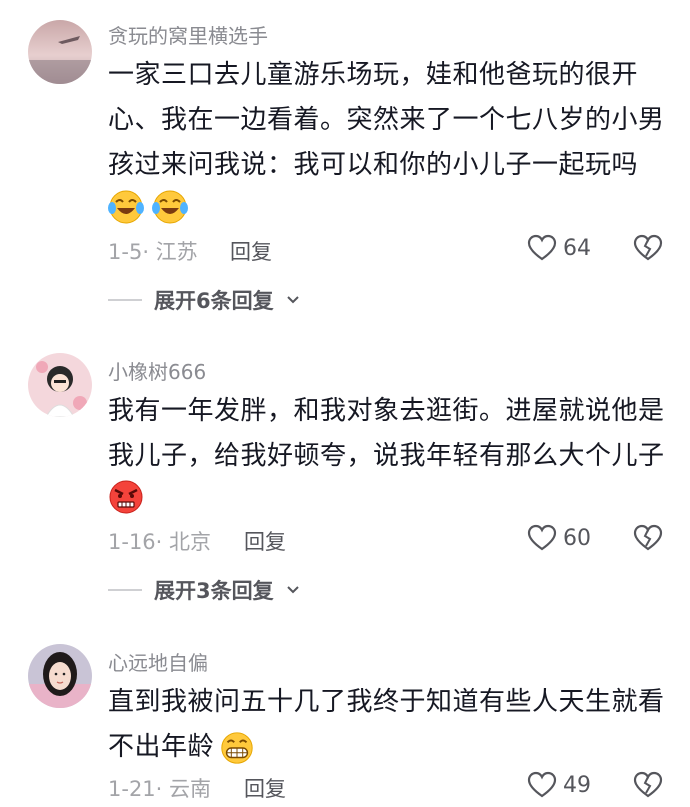  Describe the element at coordinates (190, 789) in the screenshot. I see `comment-location: 云南` at that location.